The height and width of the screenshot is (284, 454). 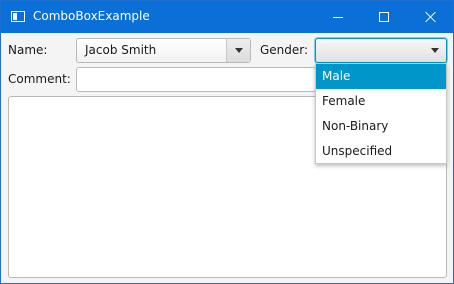 I want to click on window-title: ComboBoxExample, so click(x=91, y=16).